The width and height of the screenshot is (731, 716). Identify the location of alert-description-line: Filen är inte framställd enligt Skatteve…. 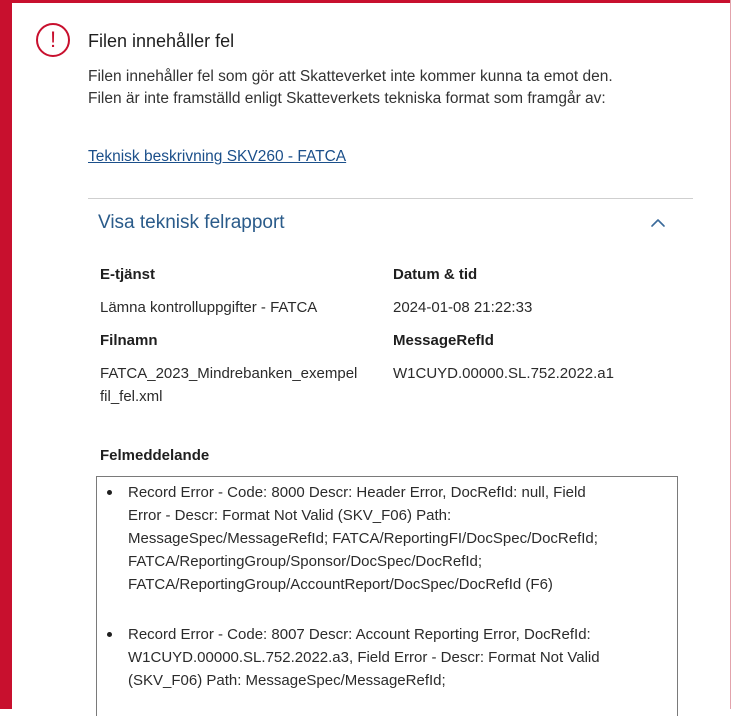
(347, 98).